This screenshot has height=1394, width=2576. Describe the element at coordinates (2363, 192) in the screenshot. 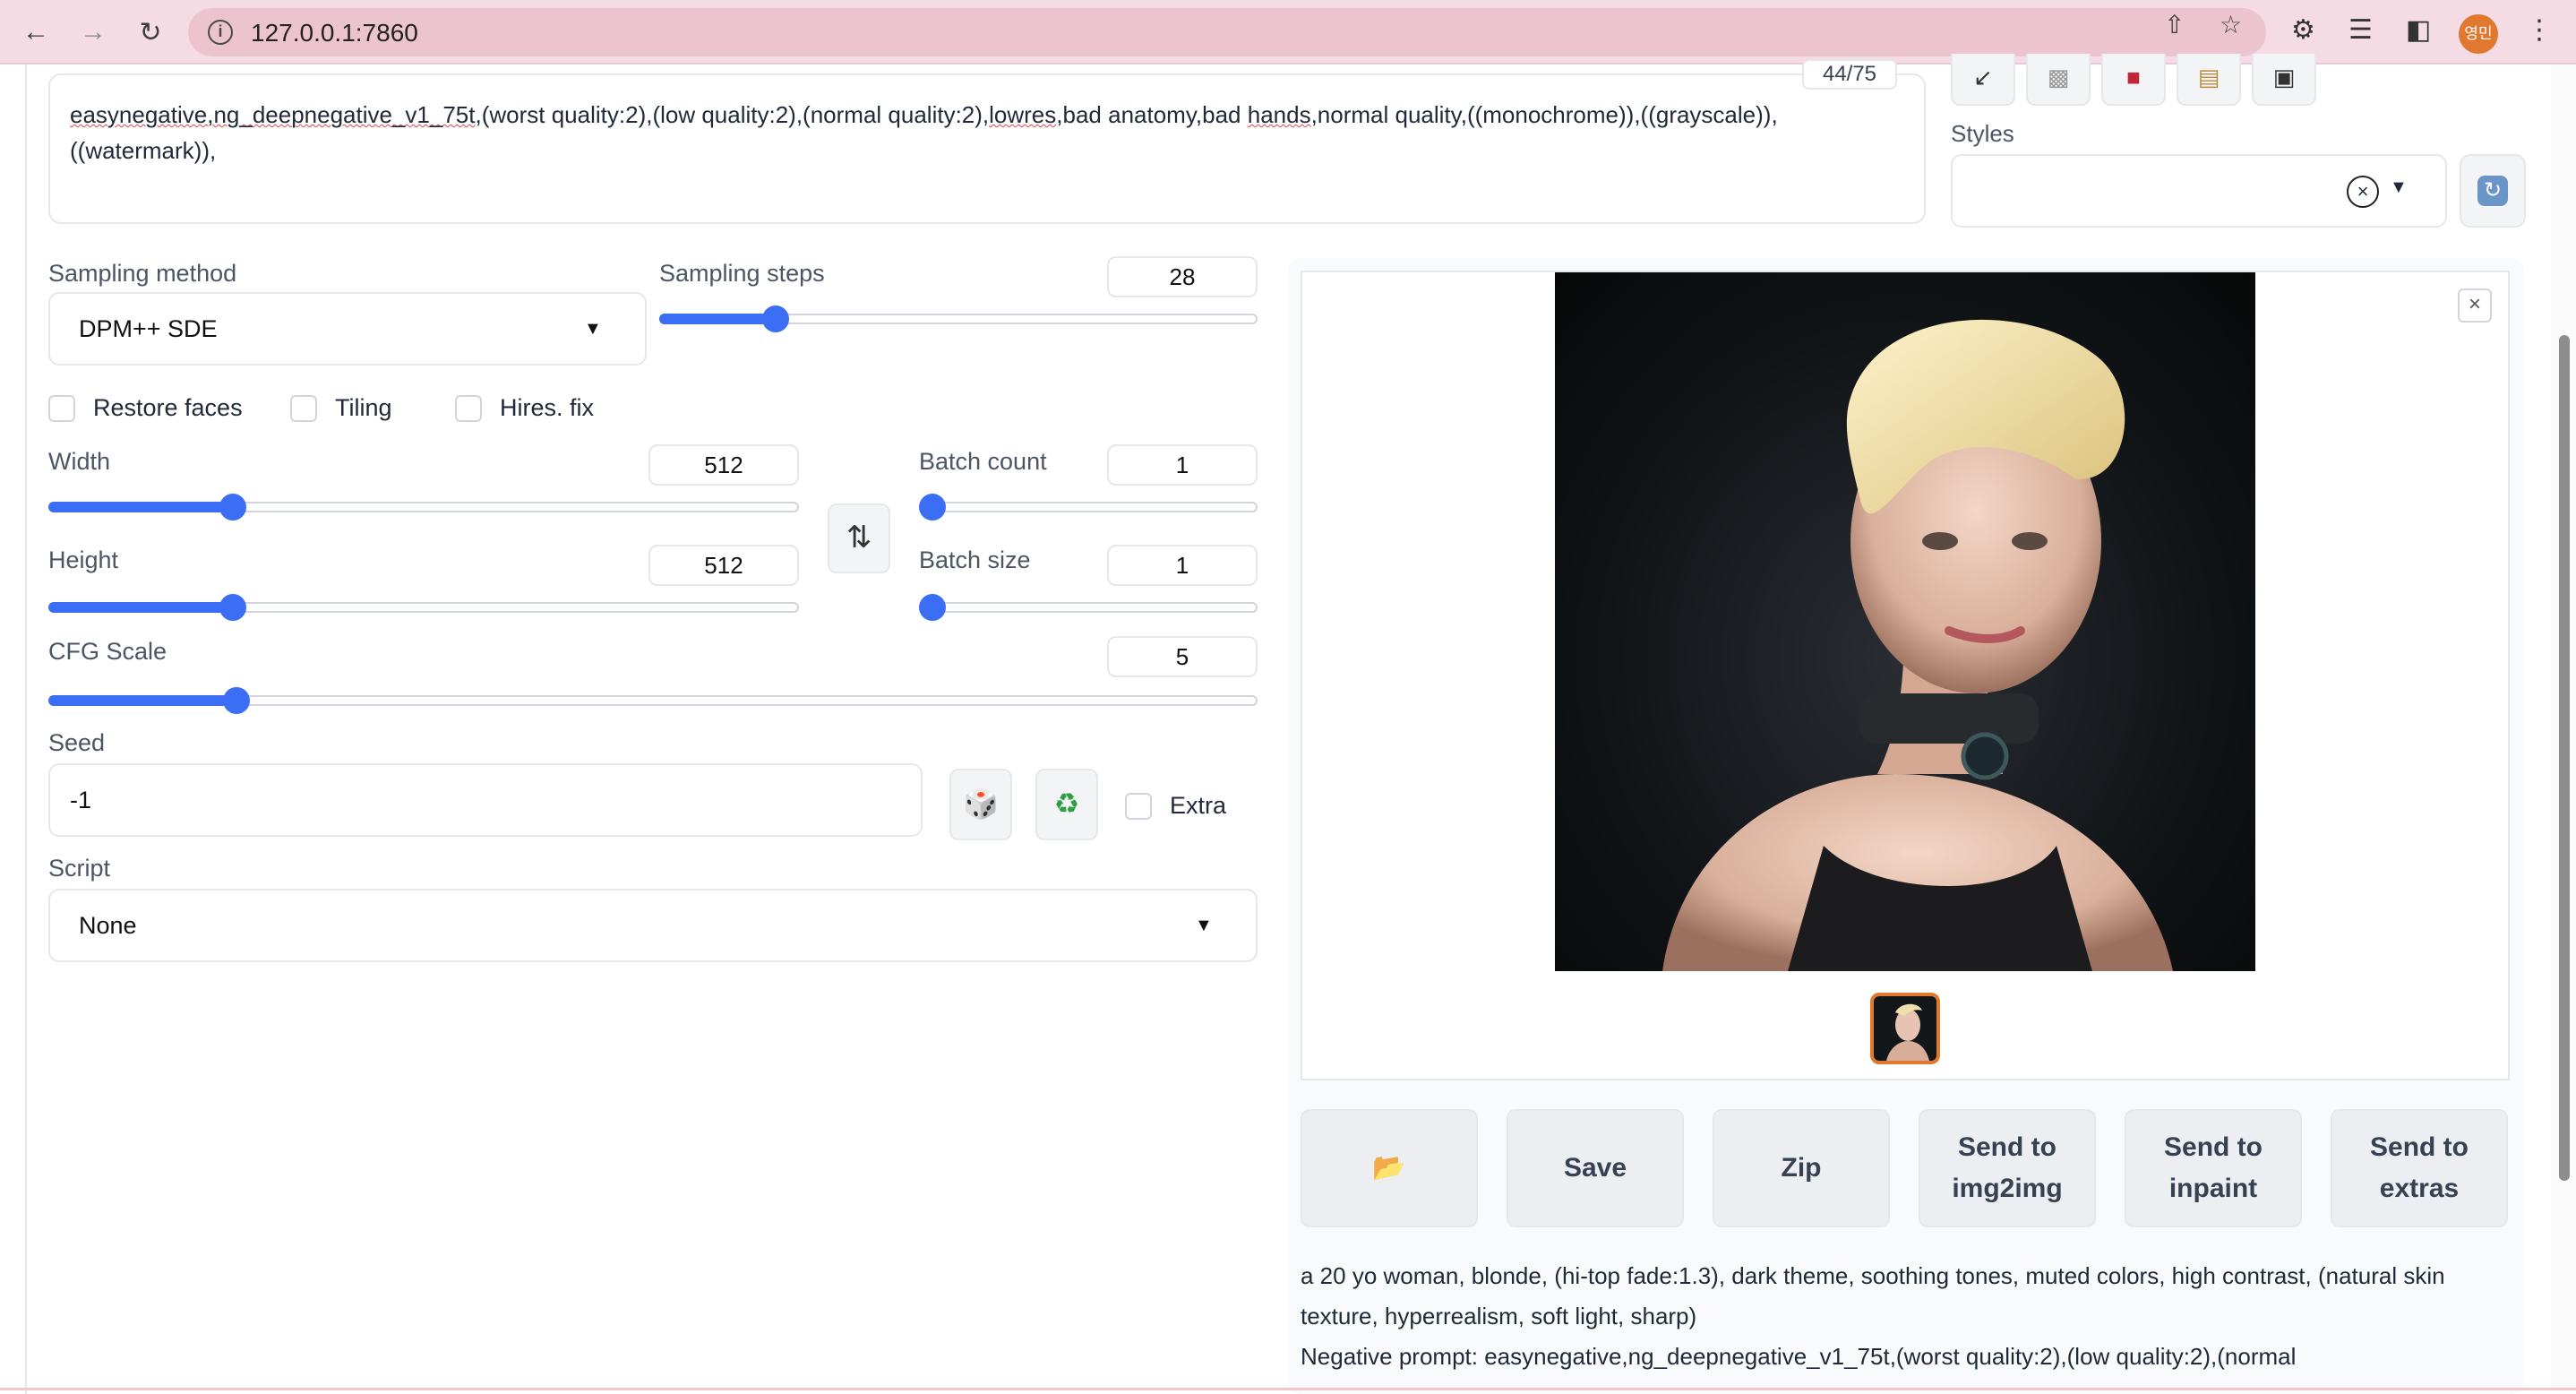

I see `clear-styles-icon: ×` at that location.